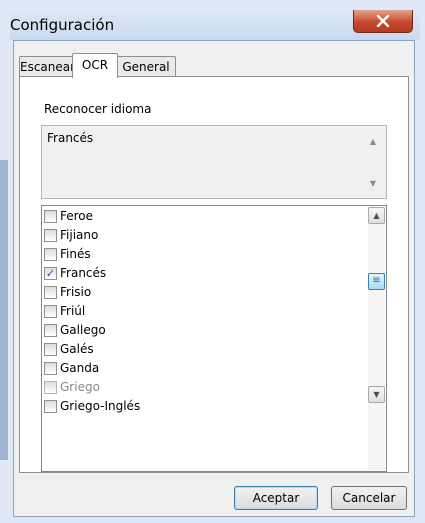 Image resolution: width=425 pixels, height=523 pixels. I want to click on list-item-feroe: Feroe, so click(68, 216).